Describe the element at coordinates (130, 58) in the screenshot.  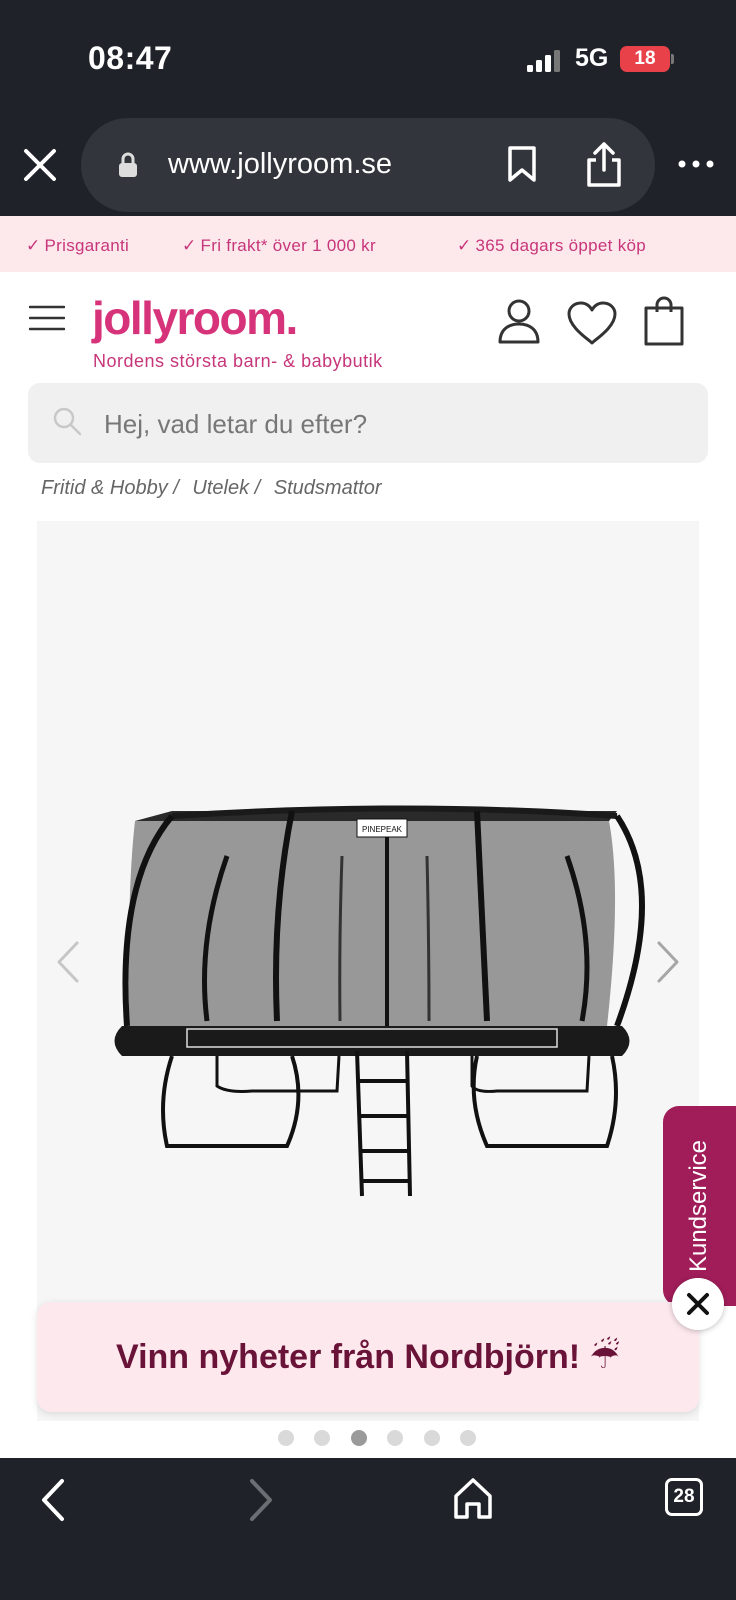
I see `status-time: 08:47` at that location.